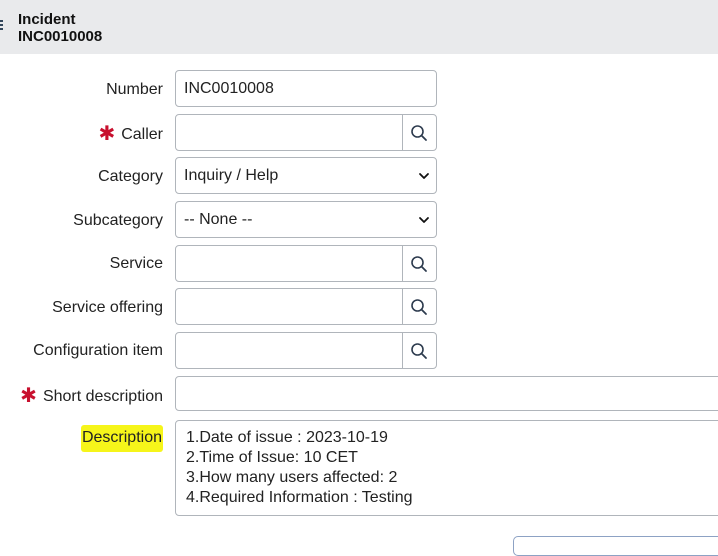 The width and height of the screenshot is (718, 556). I want to click on short-description-input, so click(446, 393).